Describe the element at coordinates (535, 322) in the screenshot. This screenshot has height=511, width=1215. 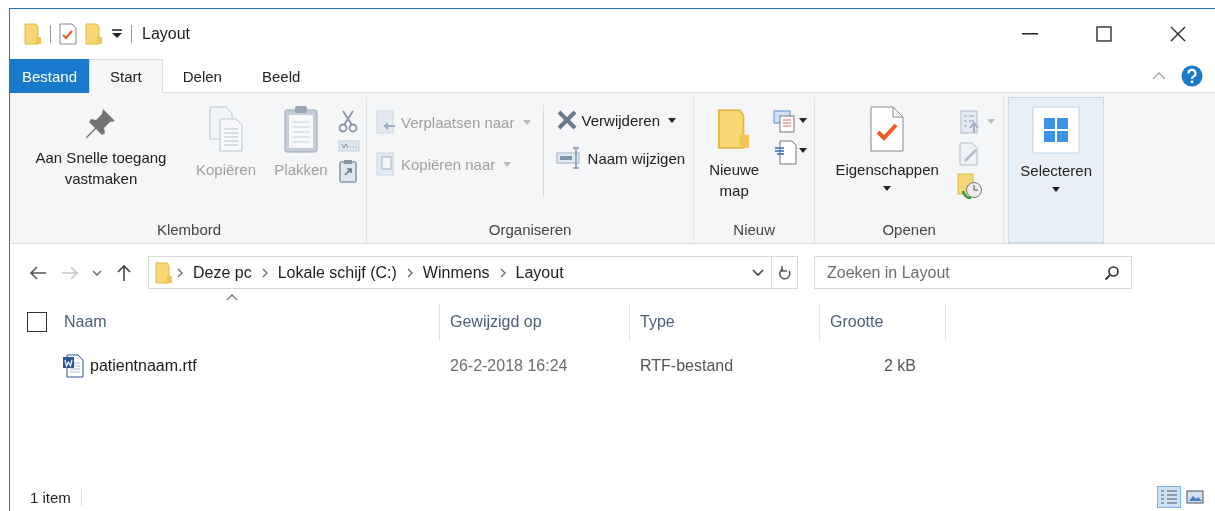
I see `column-header: Gewijzigd op` at that location.